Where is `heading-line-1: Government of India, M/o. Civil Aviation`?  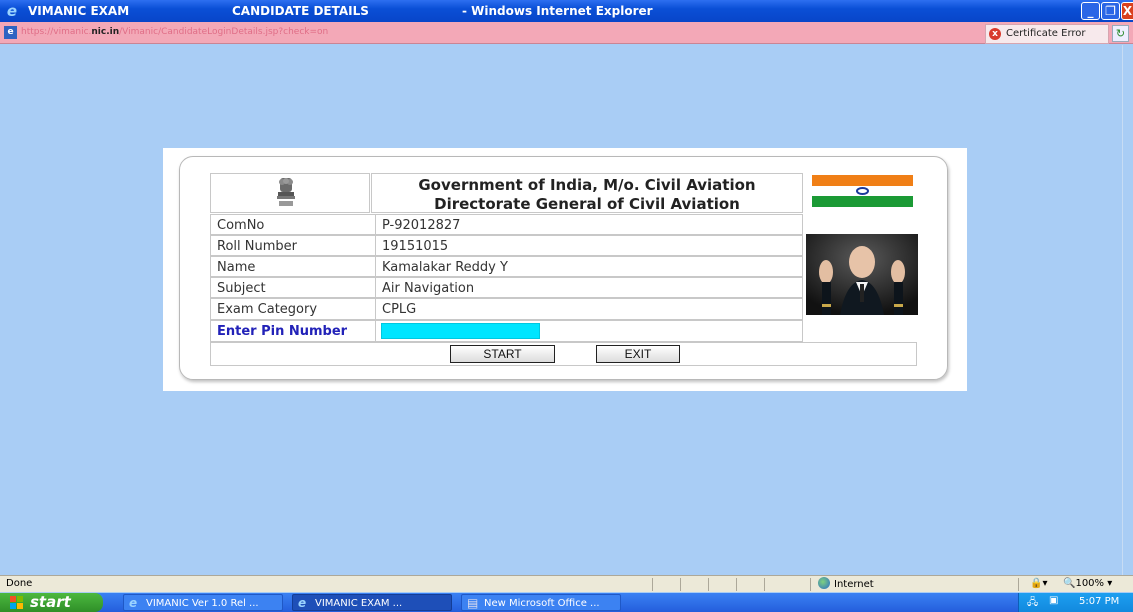 heading-line-1: Government of India, M/o. Civil Aviation is located at coordinates (587, 185).